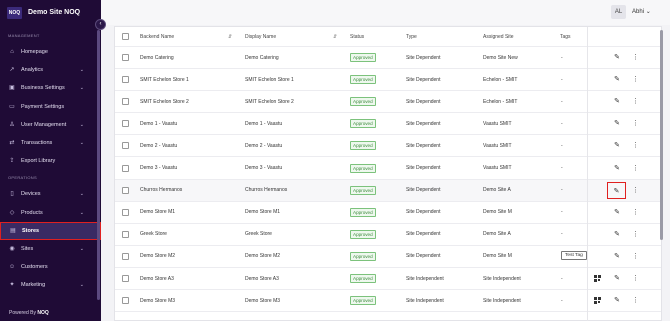 The image size is (670, 321). What do you see at coordinates (497, 168) in the screenshot?
I see `assigned-site-cell: Vaastu SMIT` at bounding box center [497, 168].